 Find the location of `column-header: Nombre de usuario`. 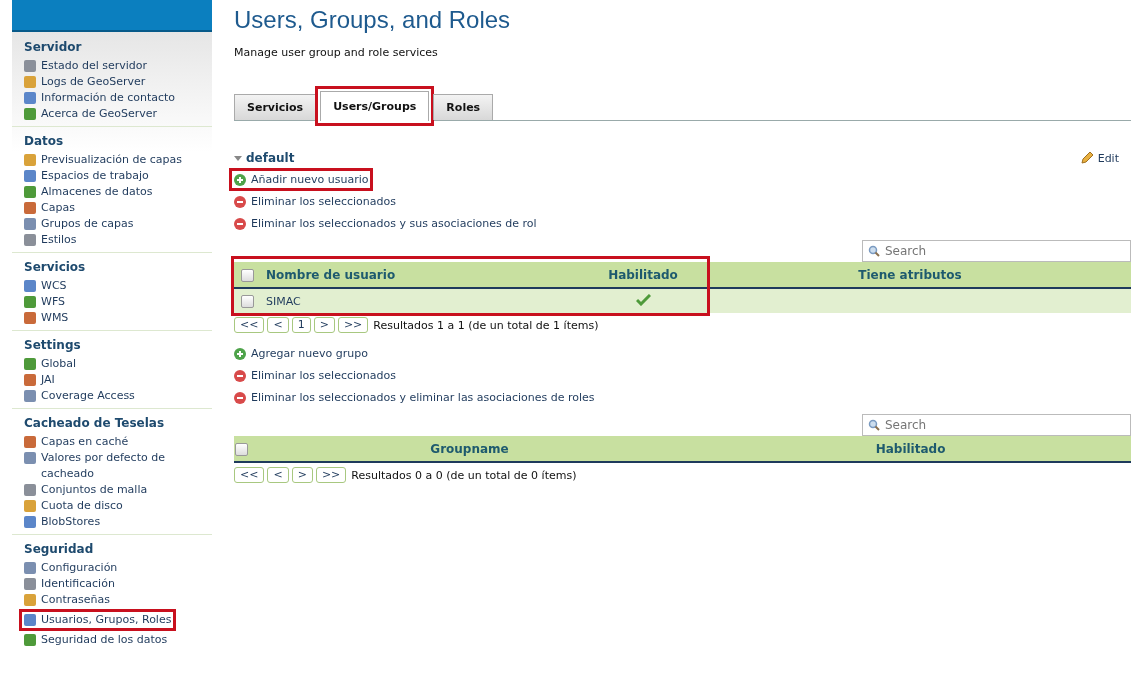

column-header: Nombre de usuario is located at coordinates (331, 274).